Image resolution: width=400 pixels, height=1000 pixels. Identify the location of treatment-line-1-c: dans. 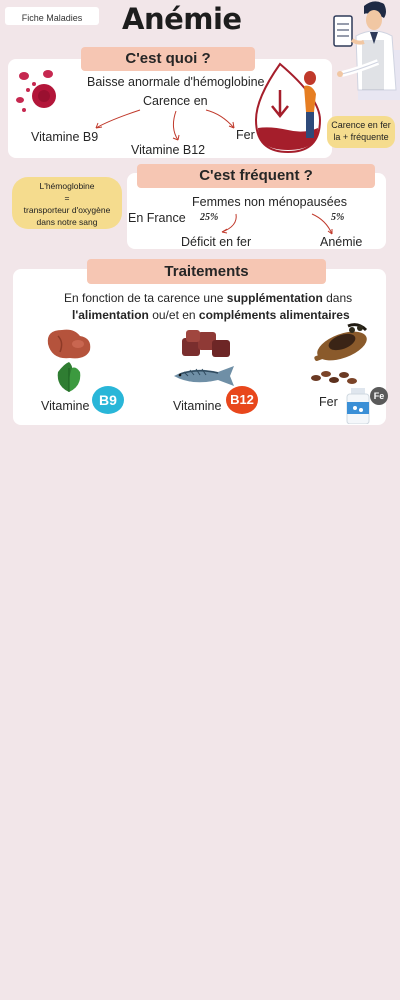
(337, 298).